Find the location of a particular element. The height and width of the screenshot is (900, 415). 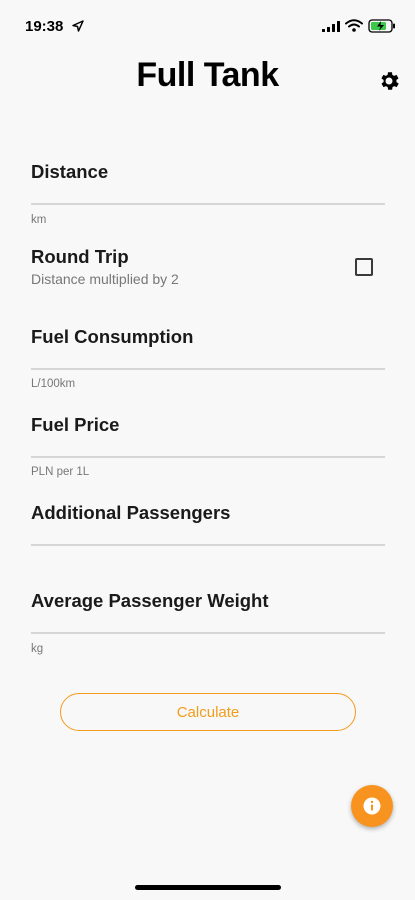

avg-passenger-weight-underline is located at coordinates (208, 633).